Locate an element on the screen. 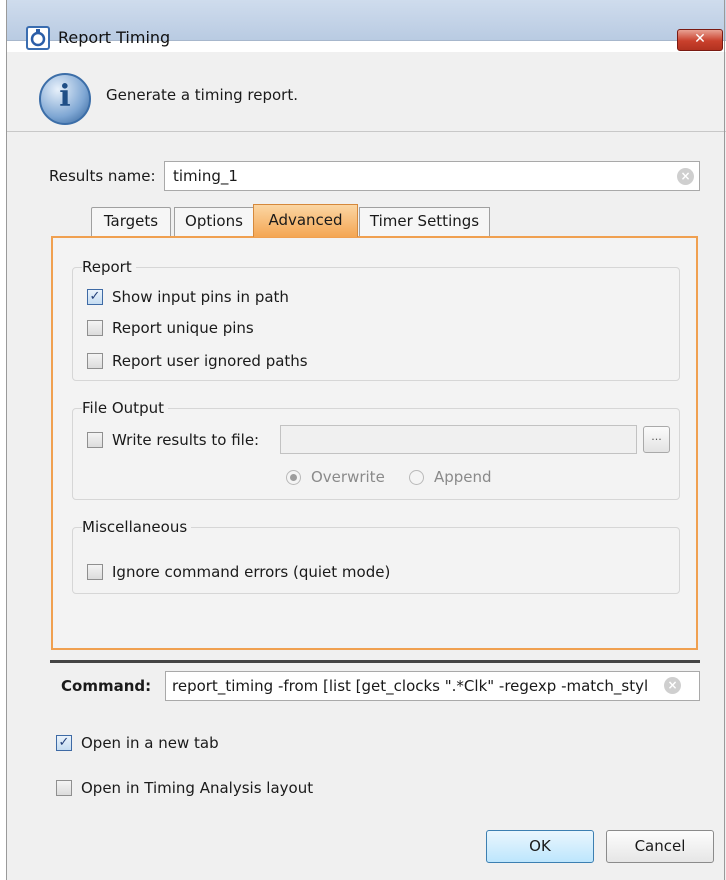  results-name-label: Results name: is located at coordinates (102, 176).